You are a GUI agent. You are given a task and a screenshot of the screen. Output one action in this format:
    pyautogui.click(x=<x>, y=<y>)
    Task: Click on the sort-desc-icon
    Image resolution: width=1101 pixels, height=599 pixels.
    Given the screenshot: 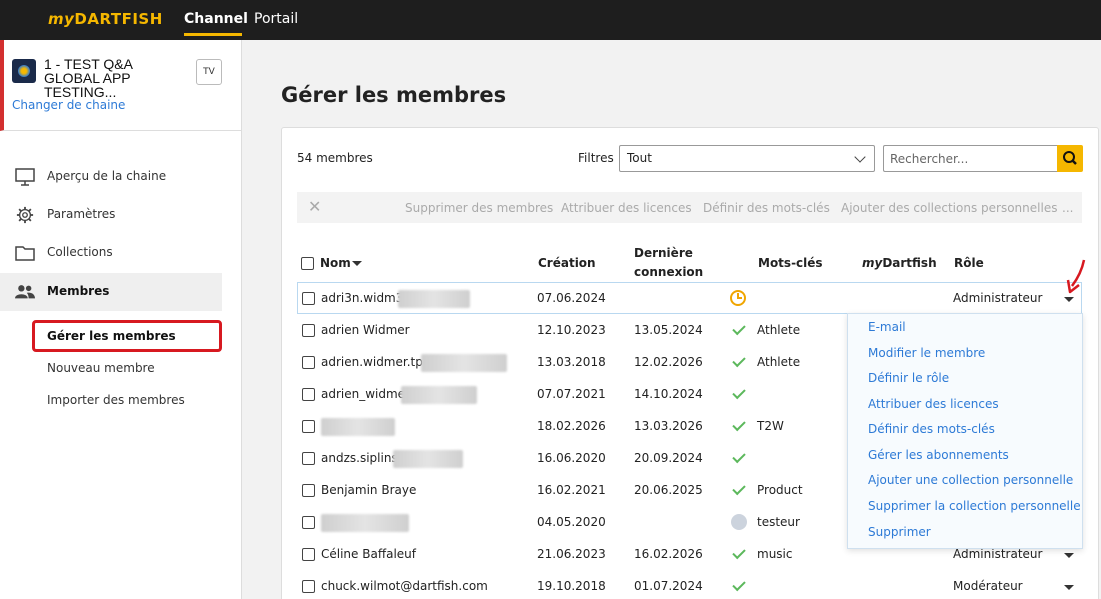 What is the action you would take?
    pyautogui.click(x=357, y=263)
    